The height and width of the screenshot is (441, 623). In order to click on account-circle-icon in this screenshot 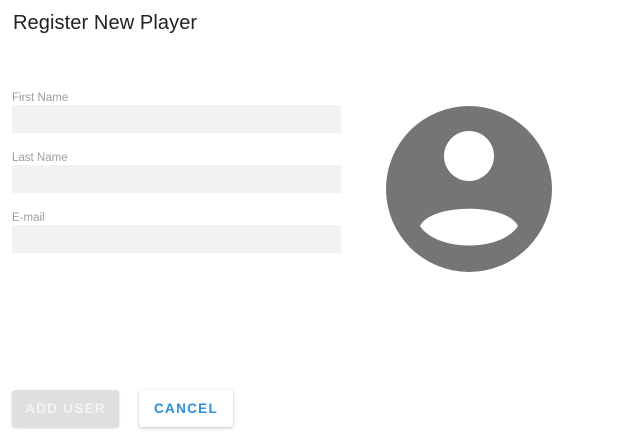, I will do `click(469, 189)`.